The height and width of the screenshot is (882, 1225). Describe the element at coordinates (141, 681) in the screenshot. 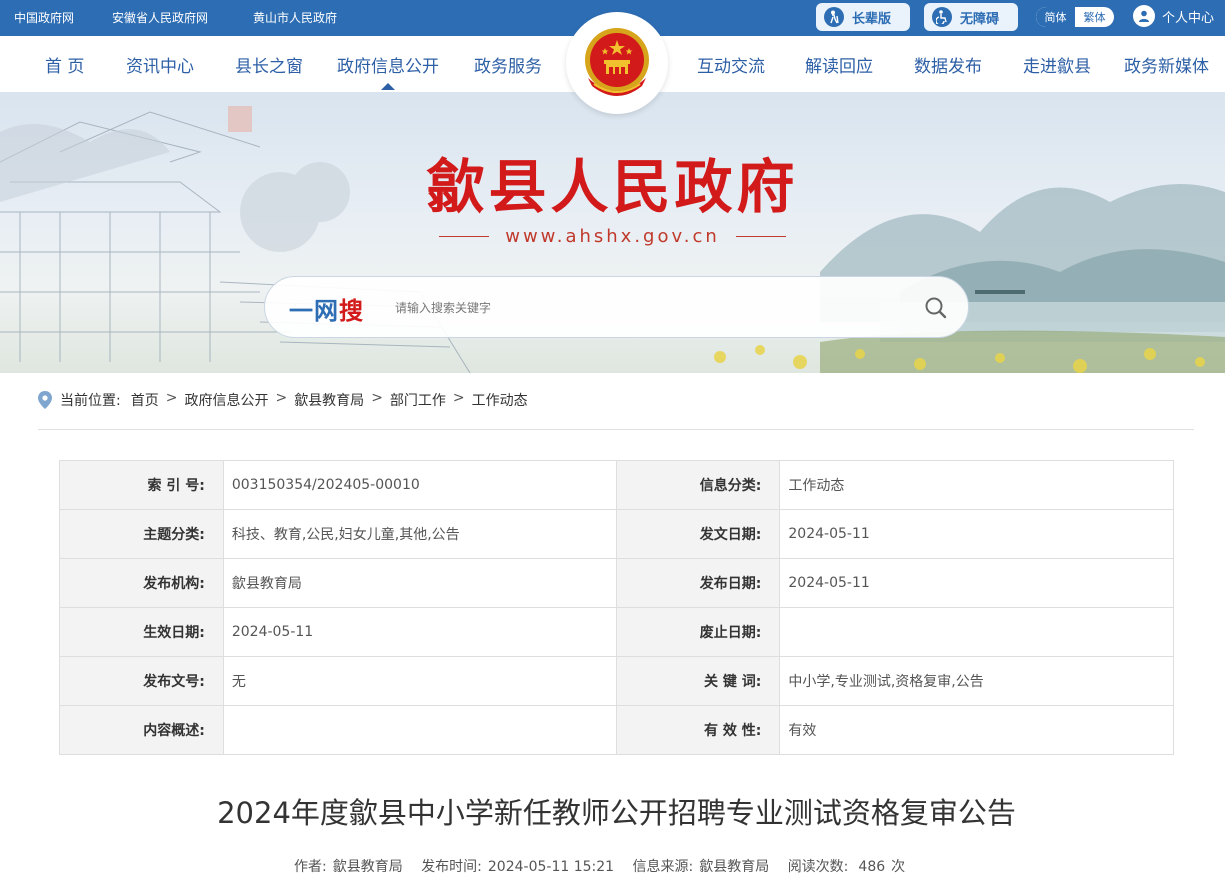

I see `document-number-label: 发布文号:` at that location.